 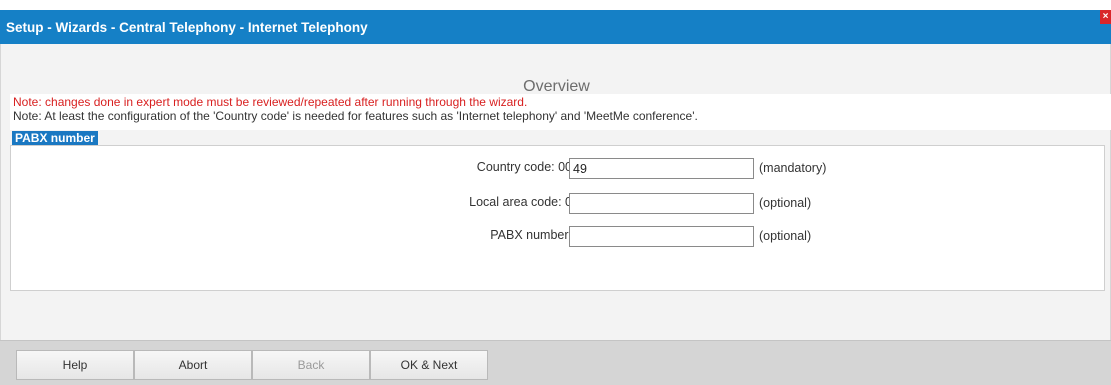 I want to click on back-button: Back, so click(x=311, y=365).